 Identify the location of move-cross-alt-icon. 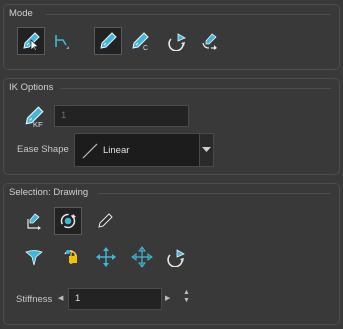
(142, 257).